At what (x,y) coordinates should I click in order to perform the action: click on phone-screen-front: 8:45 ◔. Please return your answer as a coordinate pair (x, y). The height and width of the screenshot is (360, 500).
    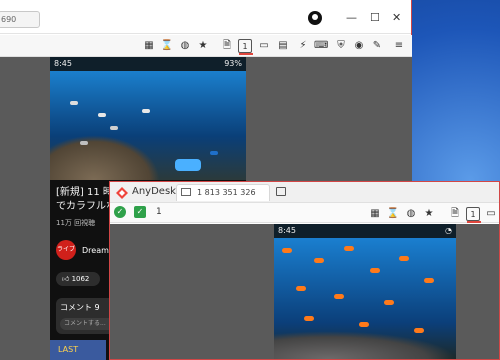
    Looking at the image, I should click on (365, 291).